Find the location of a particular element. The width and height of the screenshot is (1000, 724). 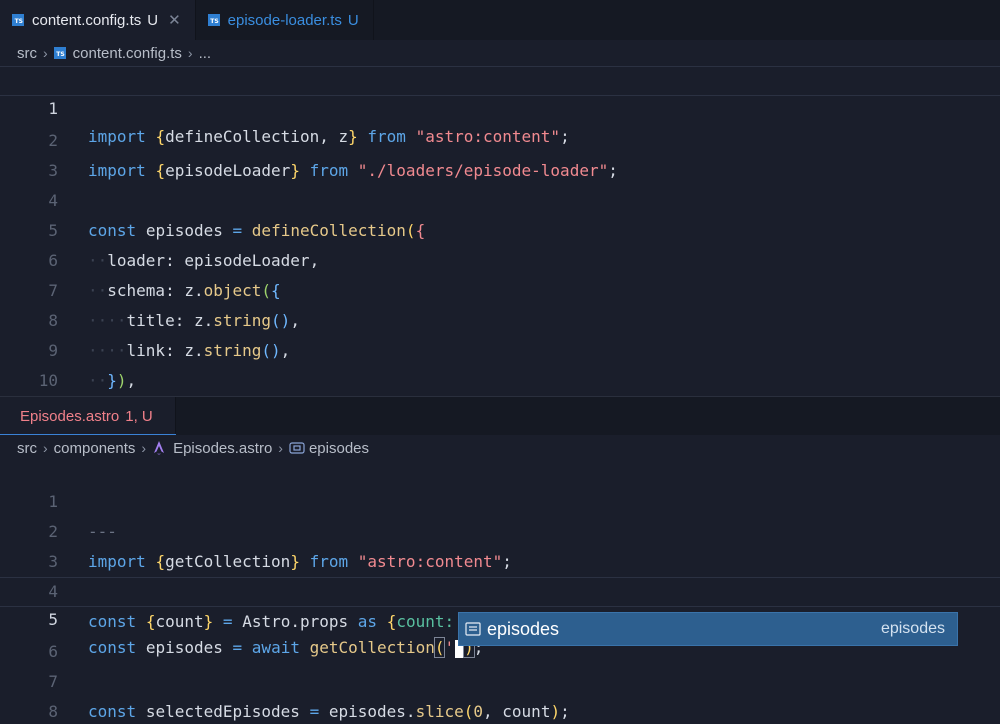

close-icon: ✕ is located at coordinates (174, 20).